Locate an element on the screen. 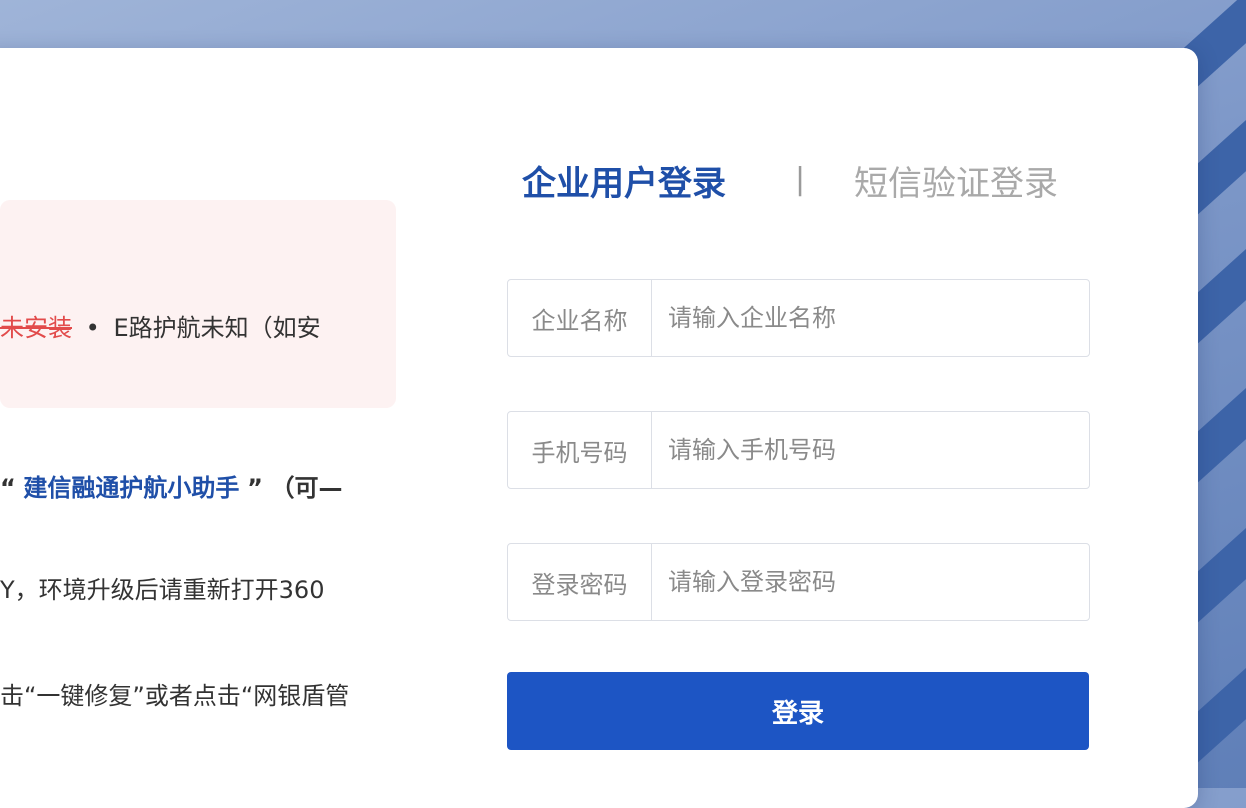 The image size is (1246, 808). enterprise-name-field: 企业名称 is located at coordinates (798, 318).